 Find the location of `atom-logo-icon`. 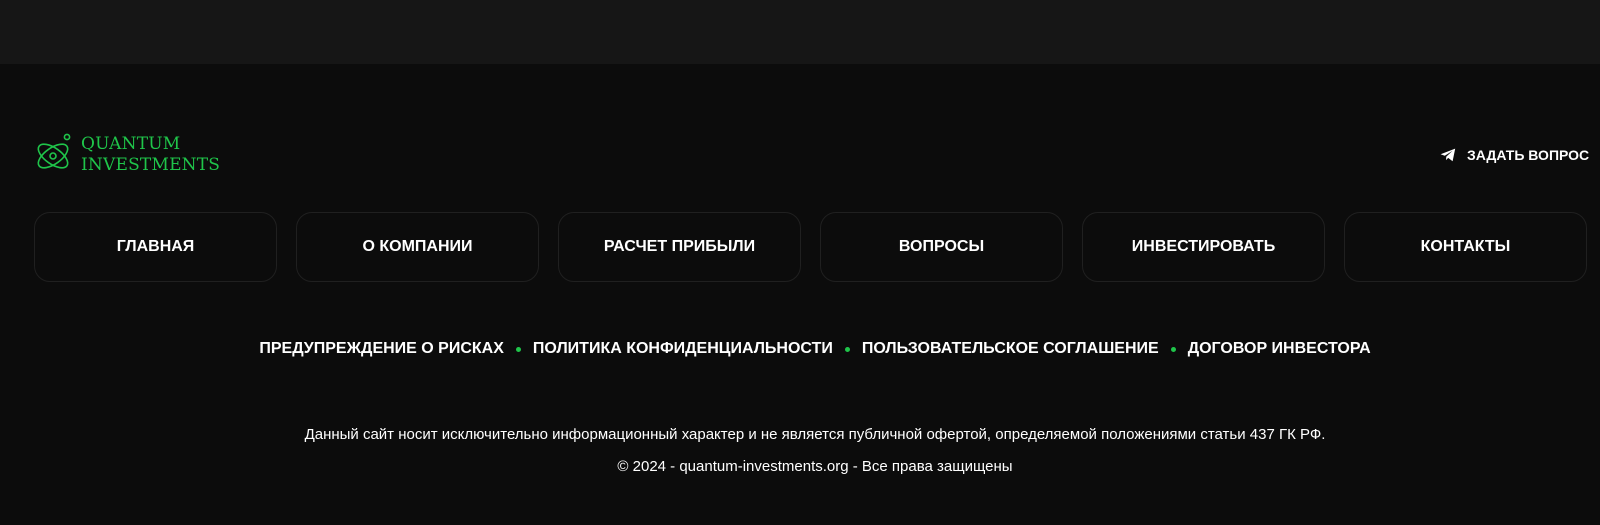

atom-logo-icon is located at coordinates (54, 151).